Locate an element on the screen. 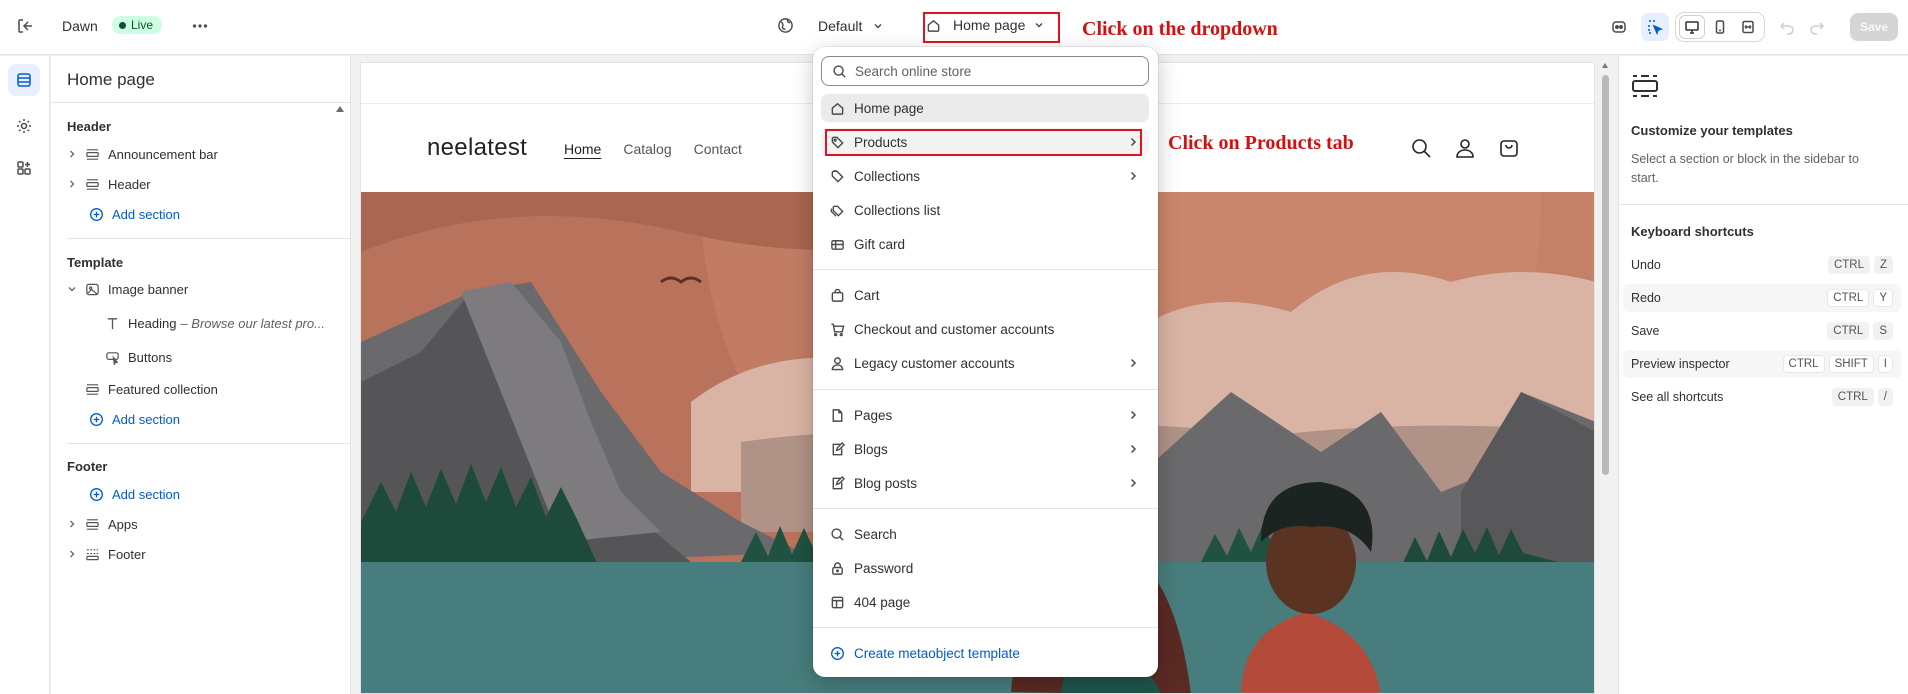 The width and height of the screenshot is (1908, 694). sidebar-item-announcement-bar: Announcement bar is located at coordinates (200, 154).